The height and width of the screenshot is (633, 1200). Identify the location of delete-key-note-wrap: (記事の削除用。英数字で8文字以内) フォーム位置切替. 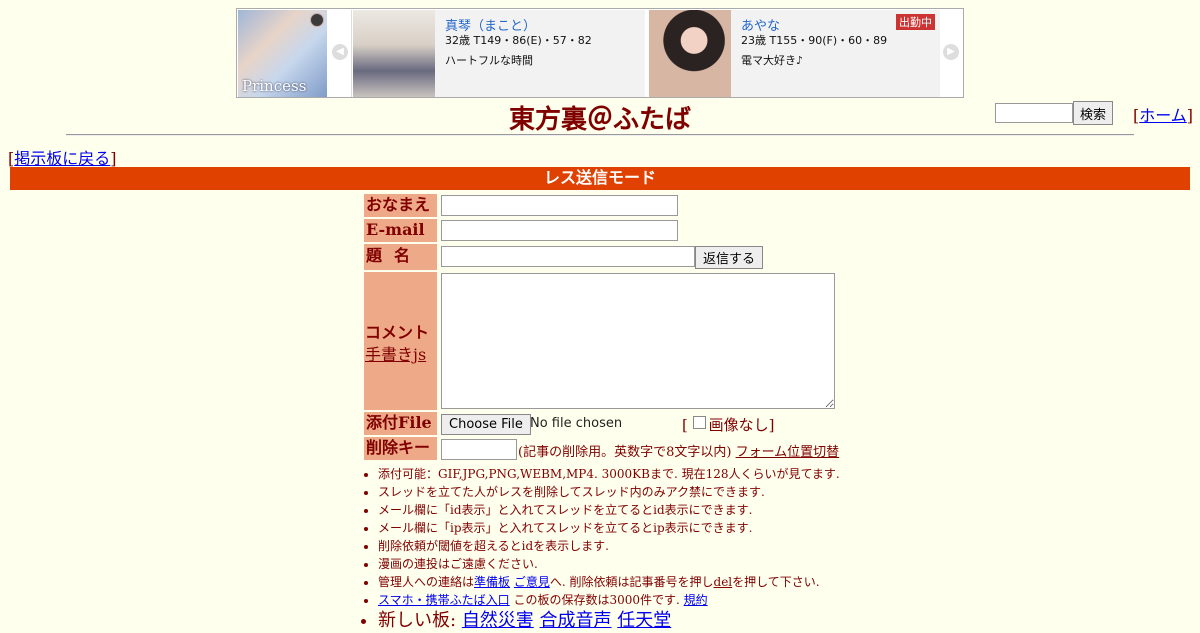
(678, 450).